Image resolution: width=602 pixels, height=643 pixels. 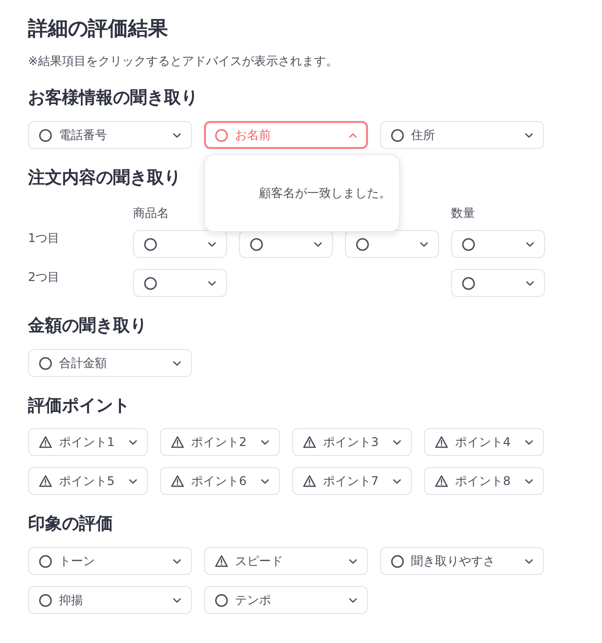 What do you see at coordinates (220, 481) in the screenshot?
I see `select-dropdown: ポイント6` at bounding box center [220, 481].